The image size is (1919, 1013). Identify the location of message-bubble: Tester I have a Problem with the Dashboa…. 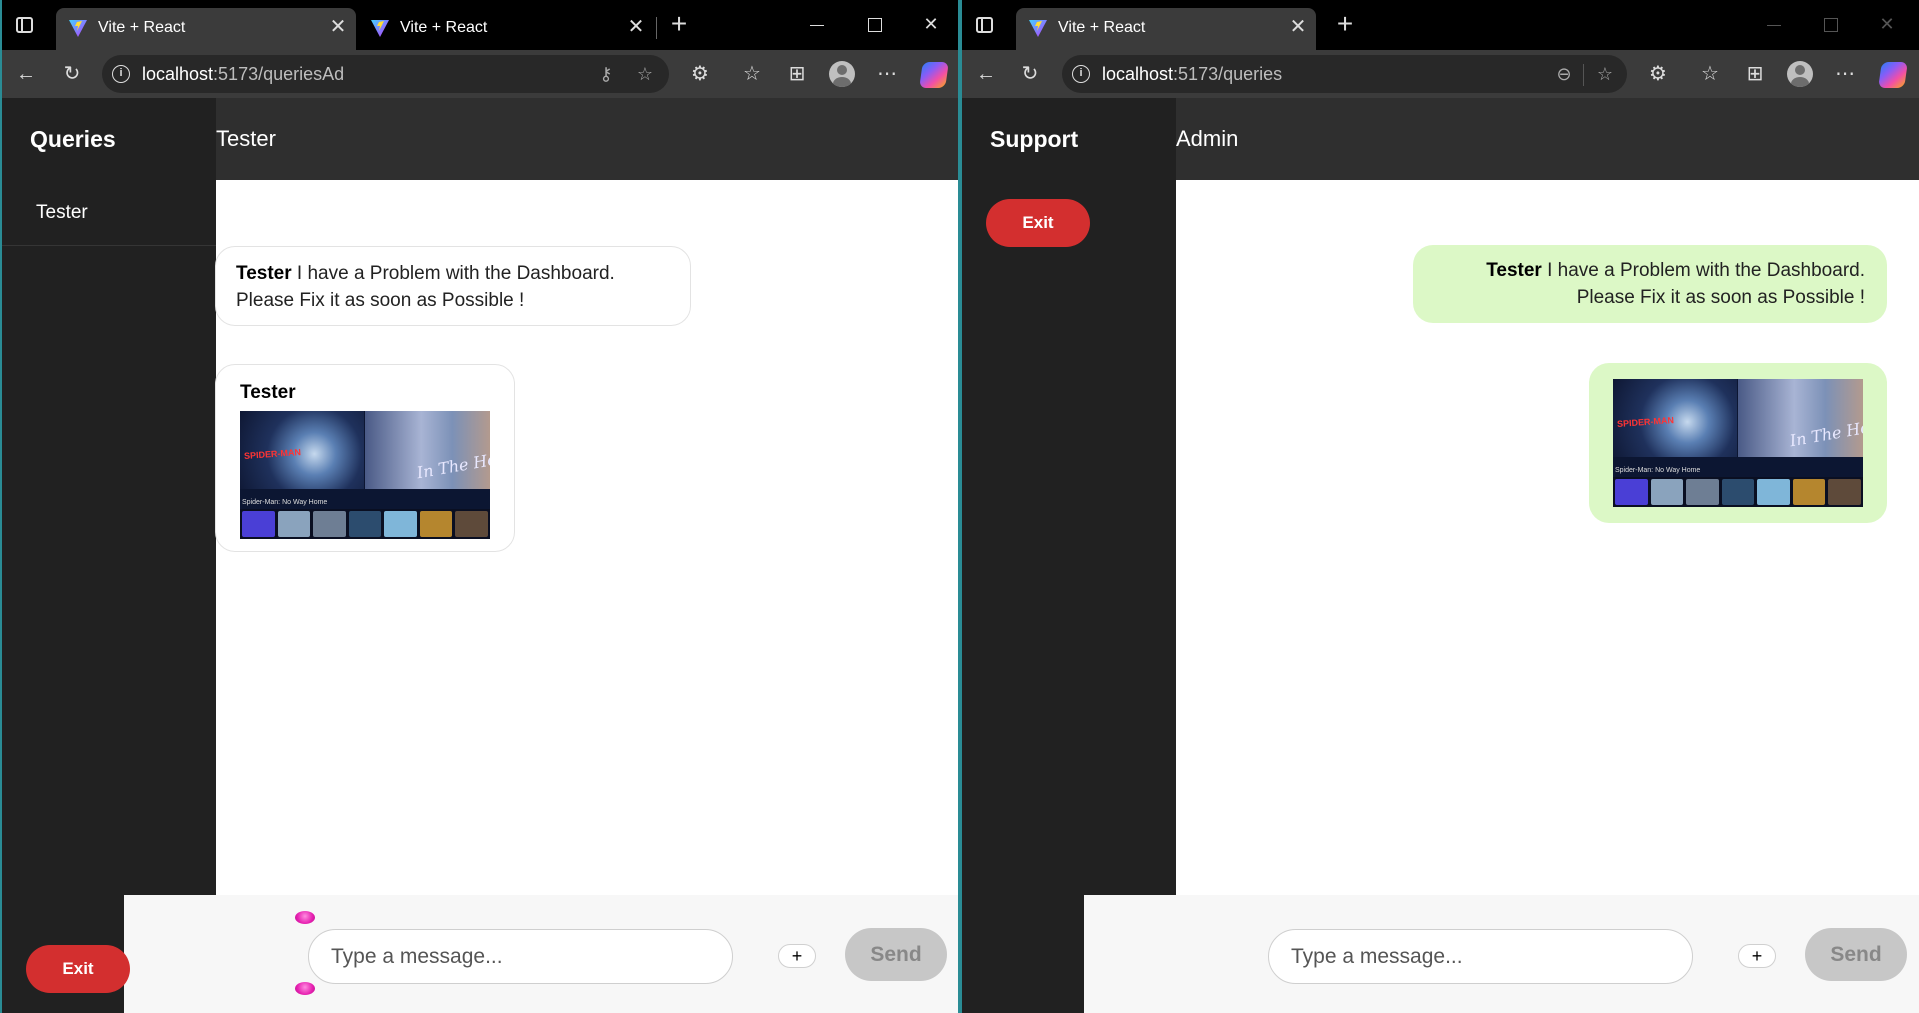
(453, 286).